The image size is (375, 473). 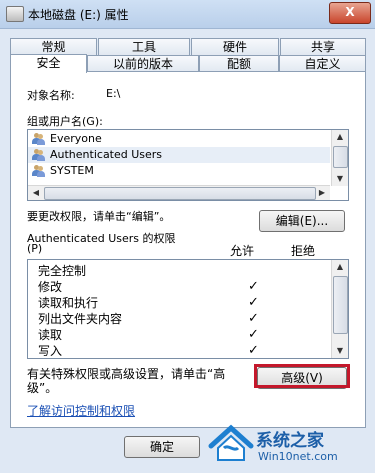 I want to click on advanced-text-line-2: 级”。, so click(x=42, y=388).